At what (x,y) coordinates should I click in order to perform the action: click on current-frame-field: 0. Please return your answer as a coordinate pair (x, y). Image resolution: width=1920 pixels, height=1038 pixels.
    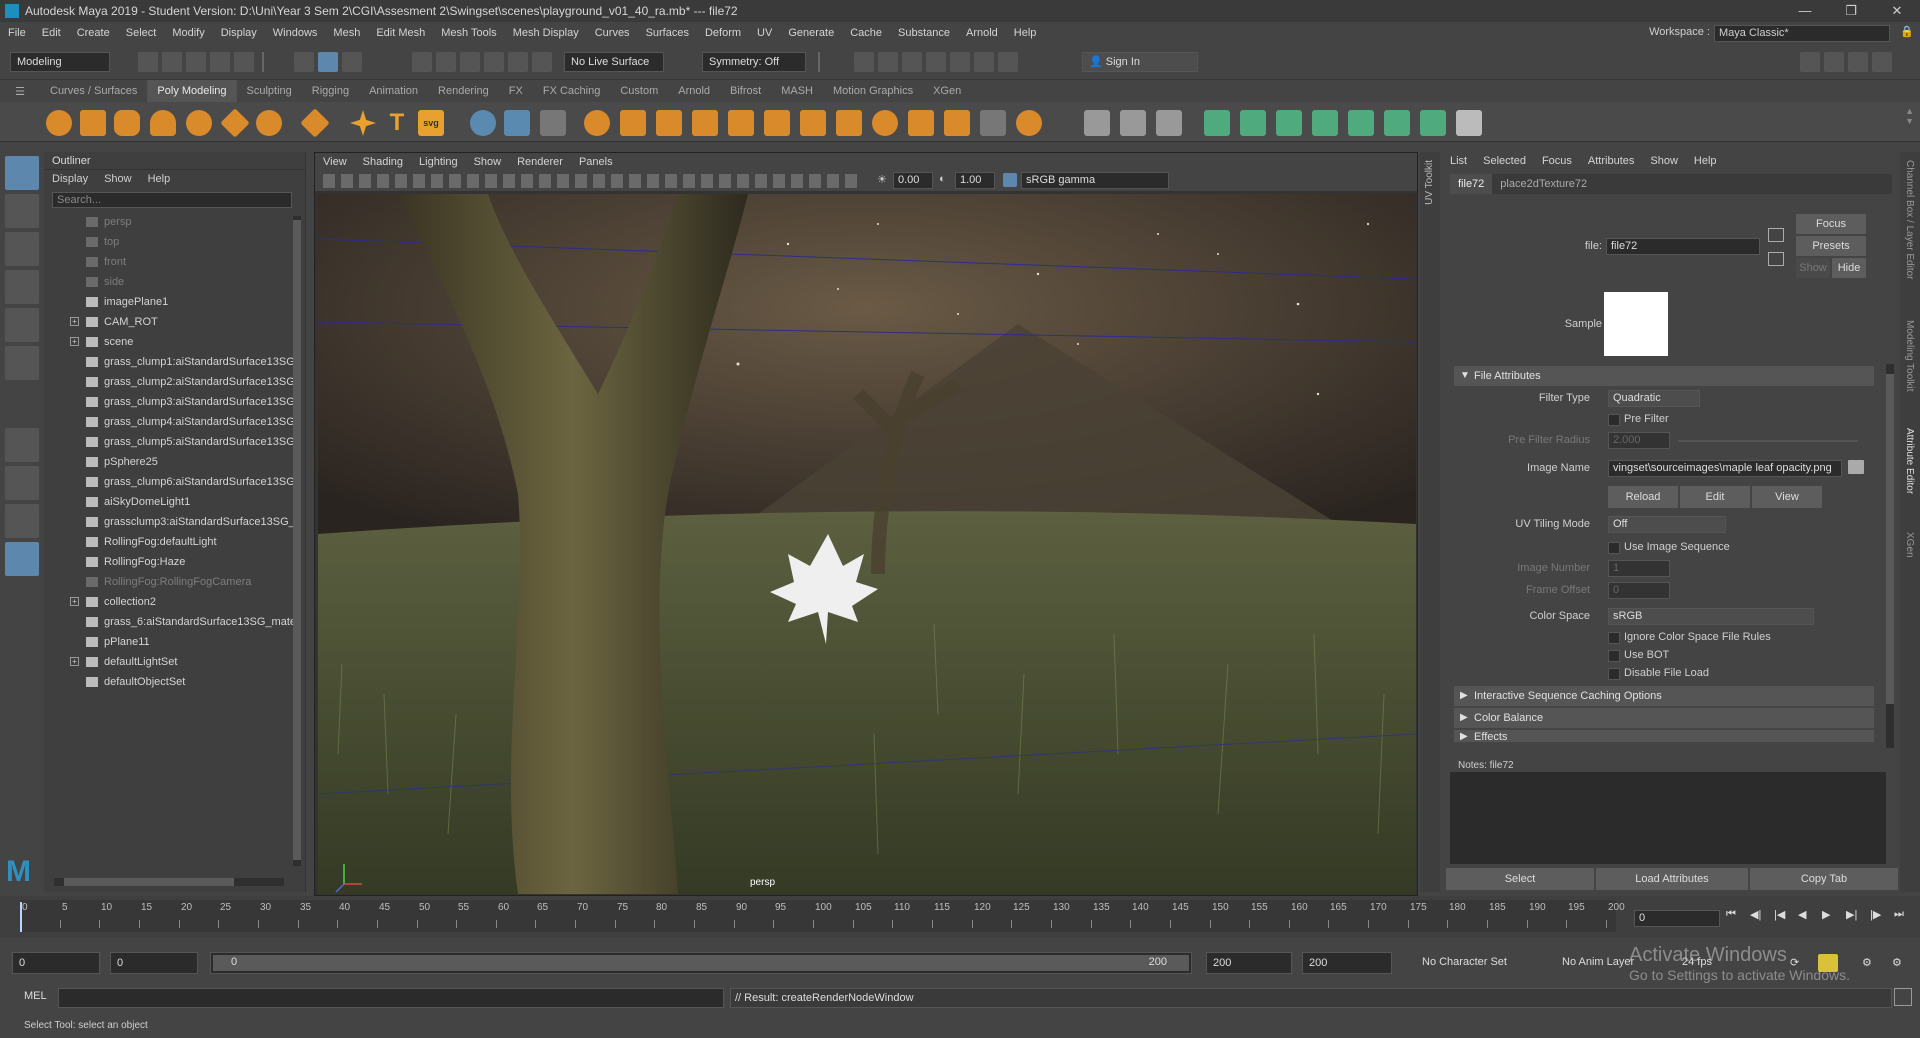
    Looking at the image, I should click on (1677, 918).